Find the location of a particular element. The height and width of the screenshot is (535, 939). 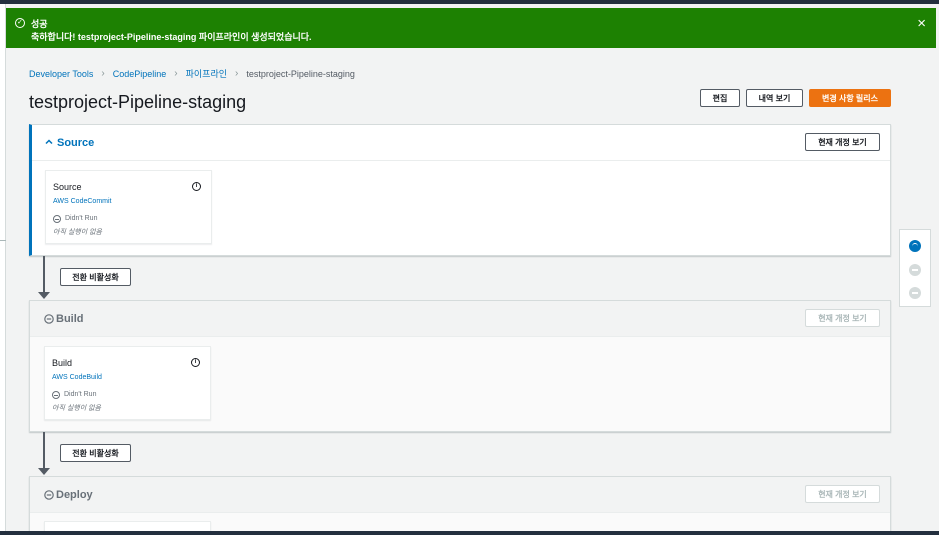

left-nav-collapsed is located at coordinates (3, 267).